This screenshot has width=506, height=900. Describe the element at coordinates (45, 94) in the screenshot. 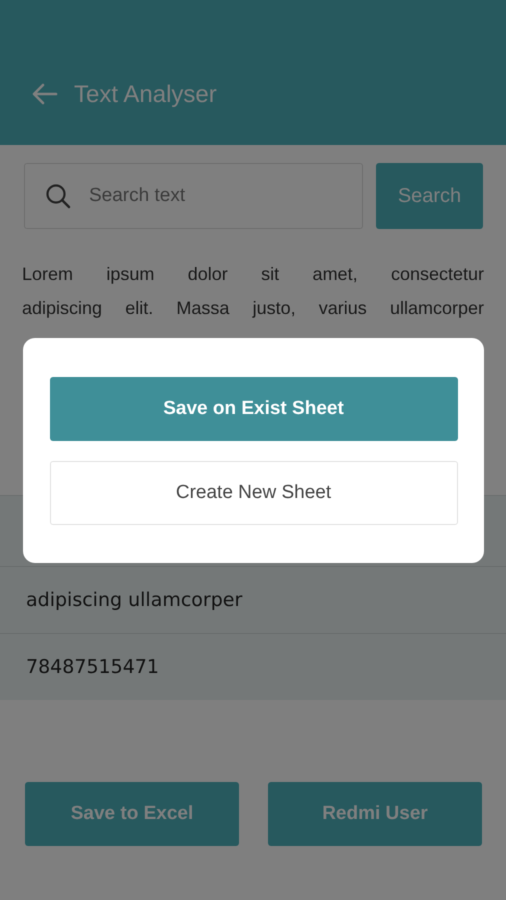

I see `back-arrow-icon` at that location.